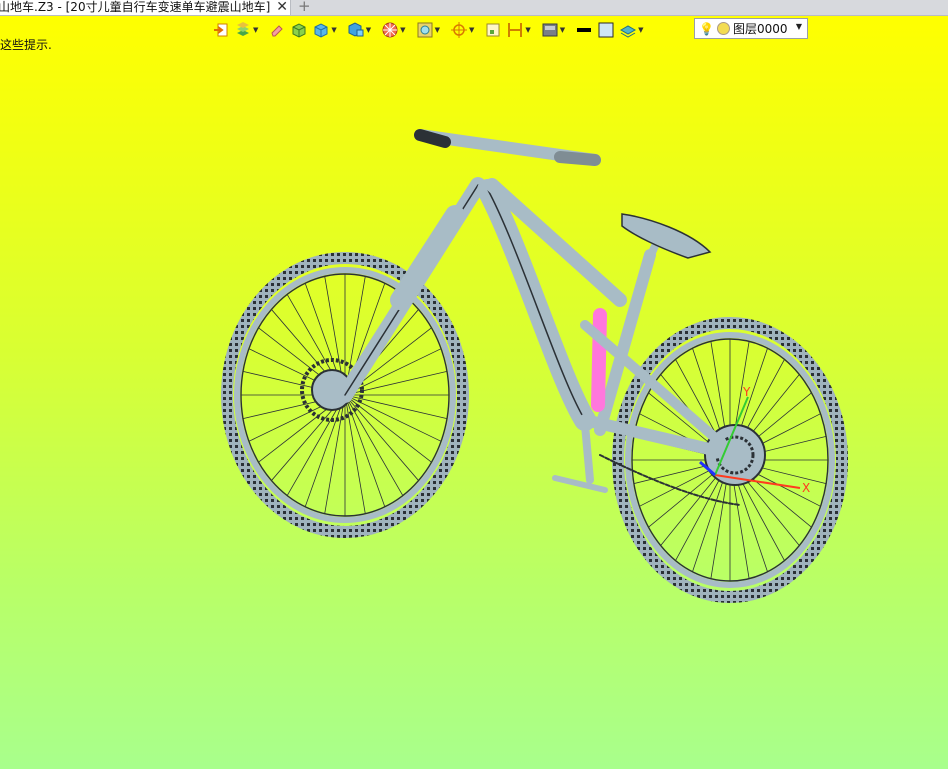  I want to click on document-tab-bar: 山地车.Z3 - [20寸儿童自行车变速单车避震山地车] ✕ +, so click(474, 8).